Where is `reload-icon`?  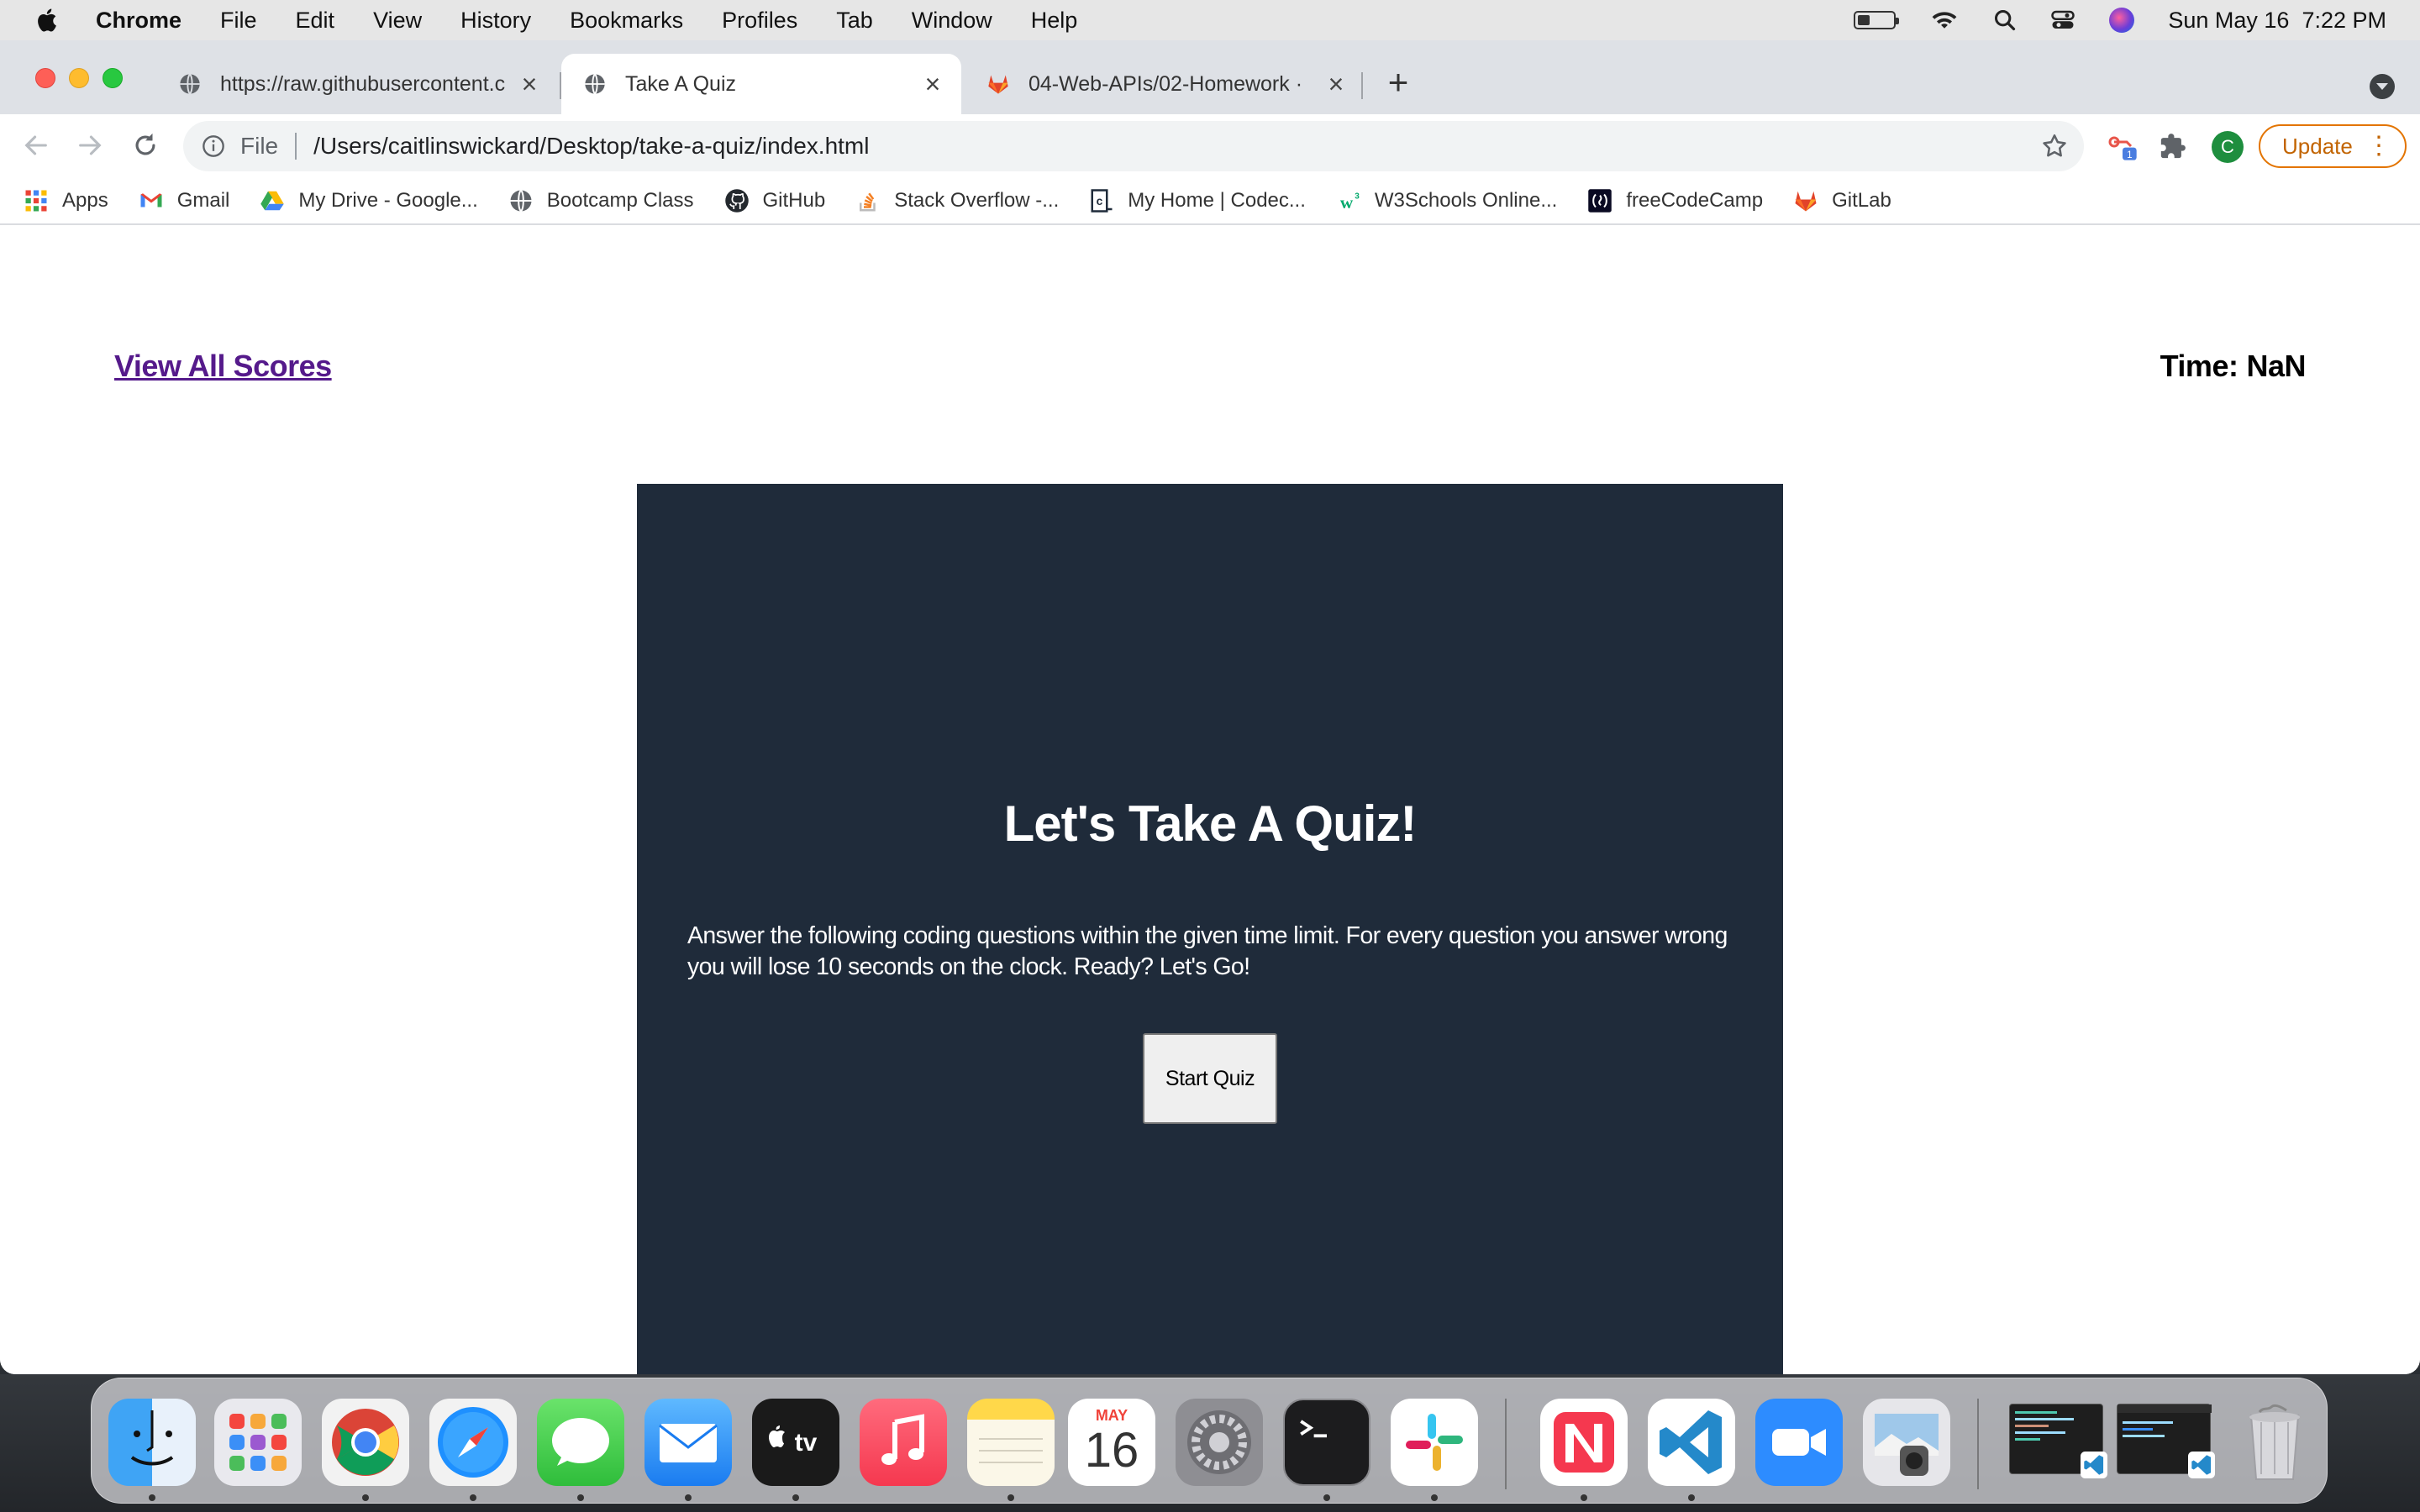
reload-icon is located at coordinates (145, 144).